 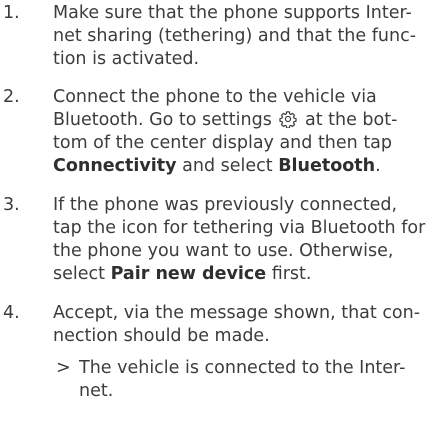 I want to click on step-text-line: select Pair new device first., so click(x=247, y=274).